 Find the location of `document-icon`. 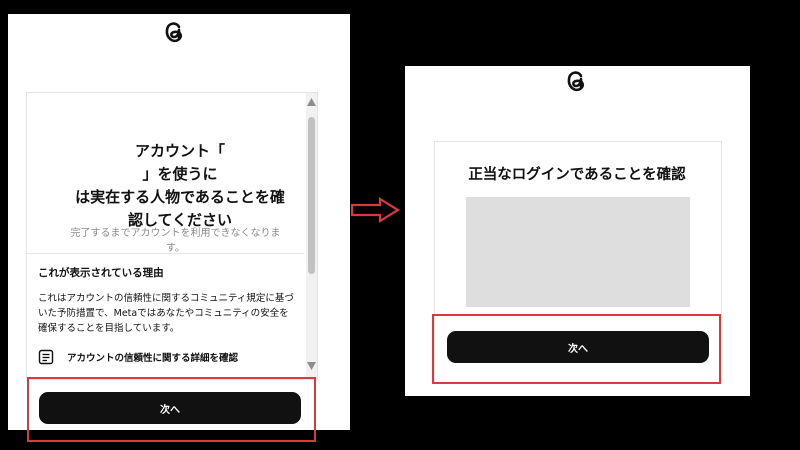

document-icon is located at coordinates (46, 357).